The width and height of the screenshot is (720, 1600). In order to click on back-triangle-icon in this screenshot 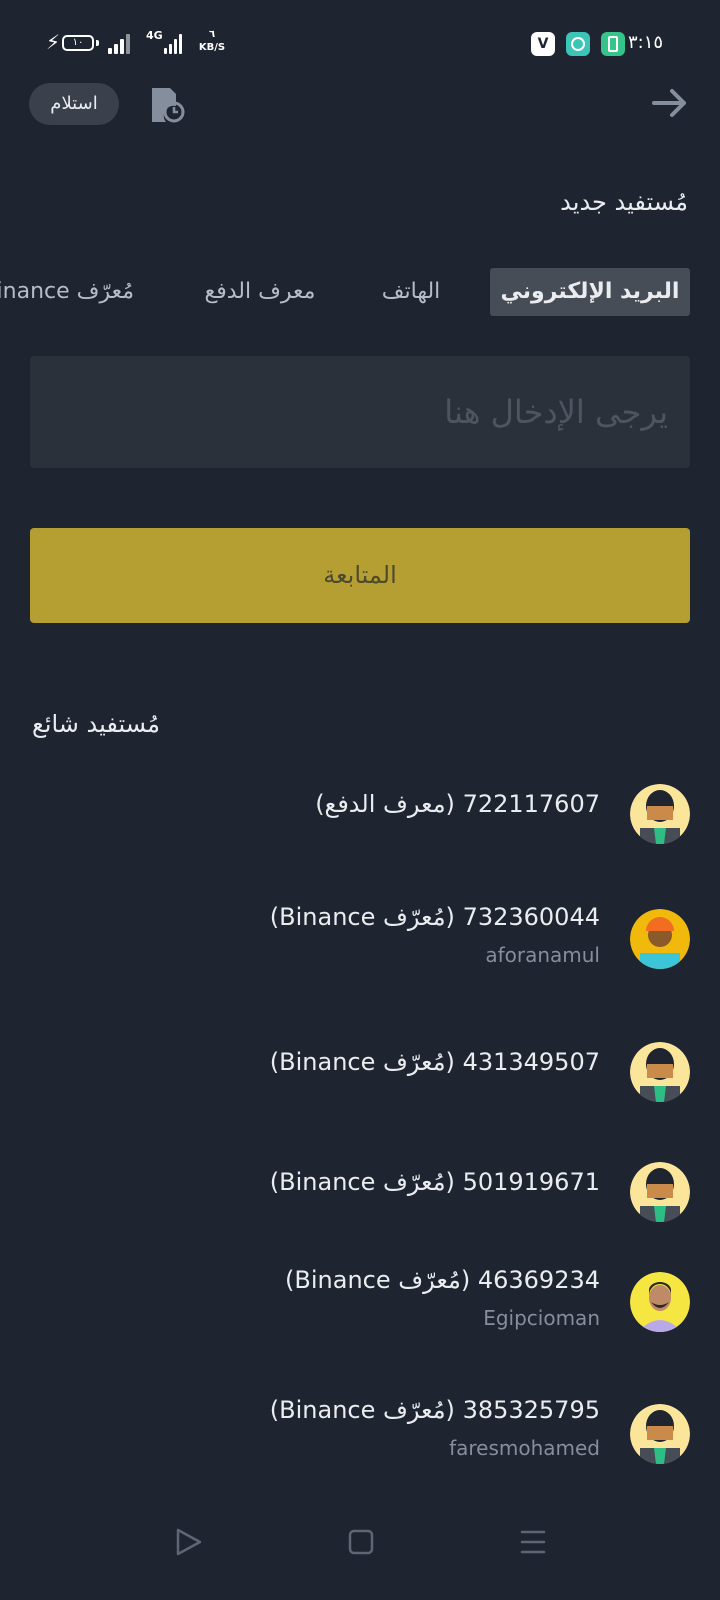, I will do `click(189, 1542)`.